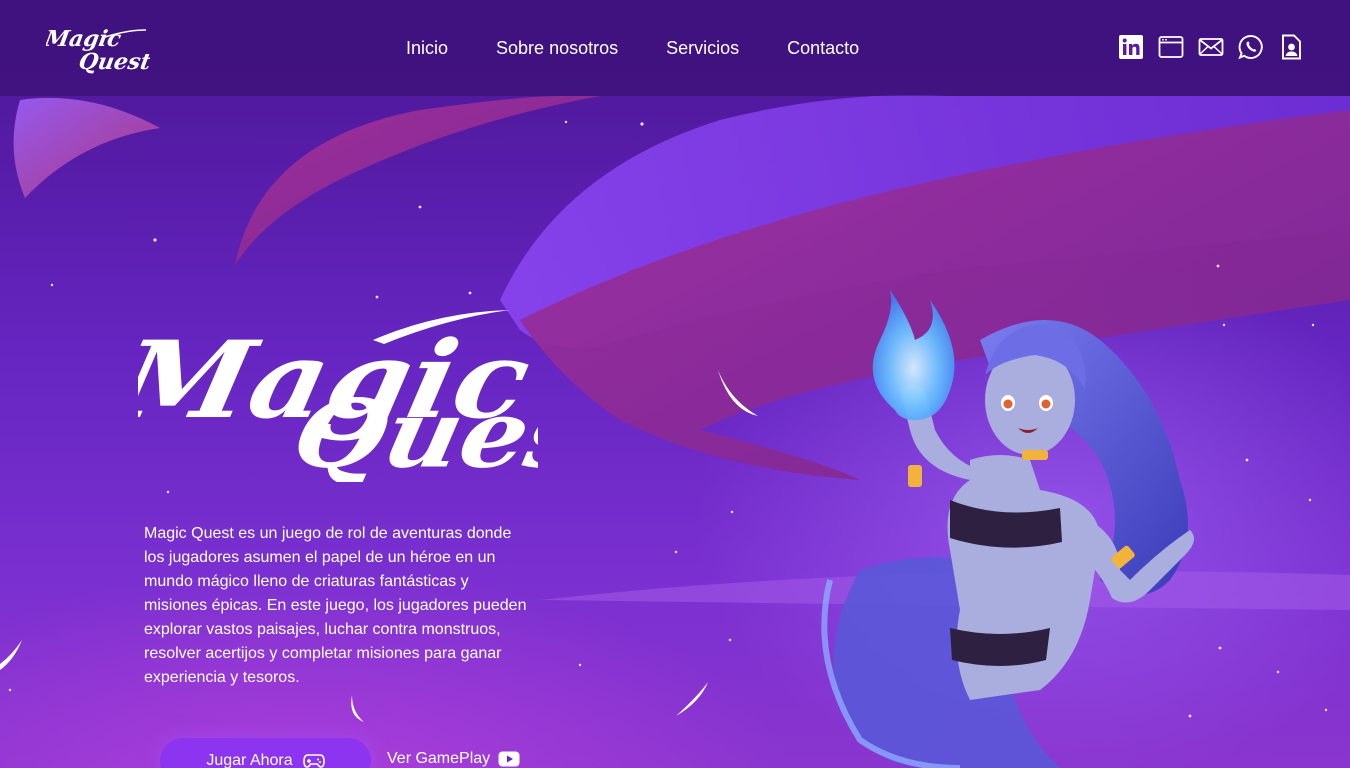 The height and width of the screenshot is (768, 1350). I want to click on play-now-button: Jugar Ahora, so click(265, 753).